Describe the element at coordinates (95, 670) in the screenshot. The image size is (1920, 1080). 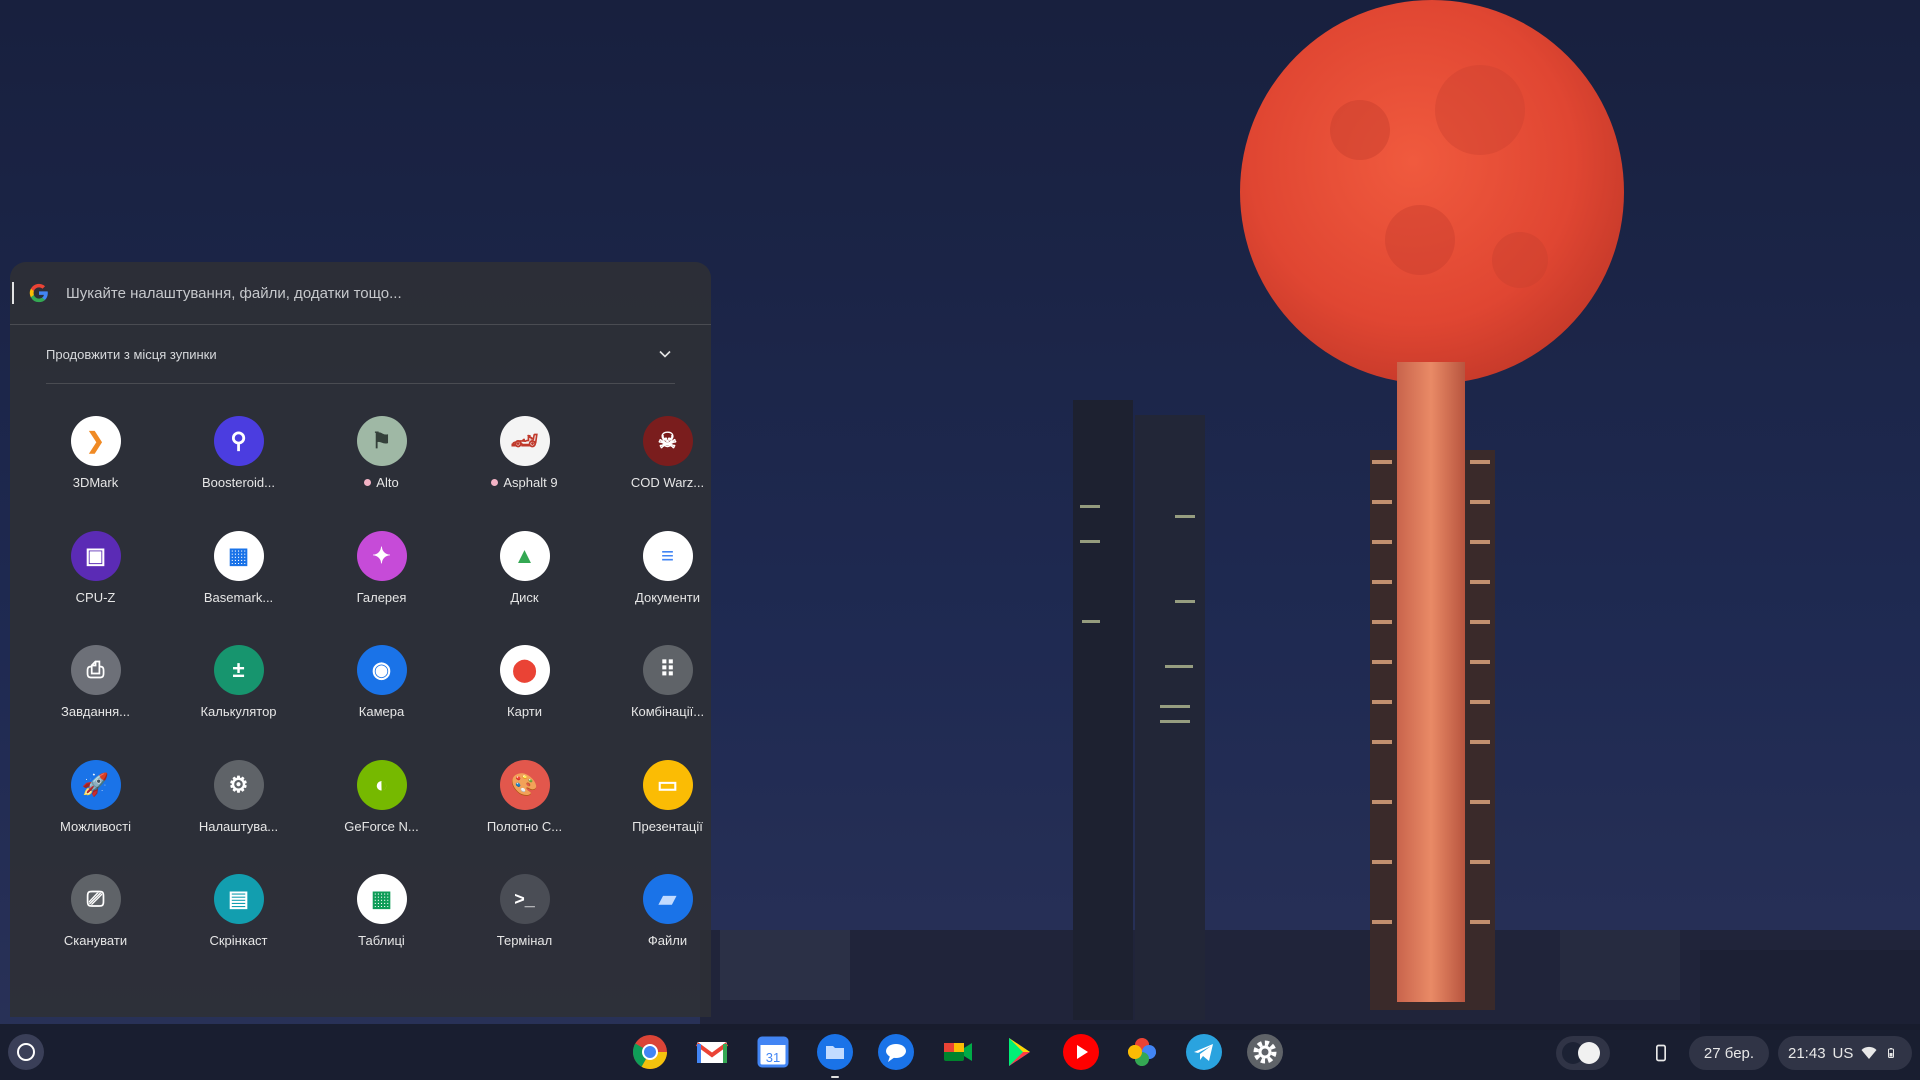
I see `print-jobs-icon: ⎙` at that location.